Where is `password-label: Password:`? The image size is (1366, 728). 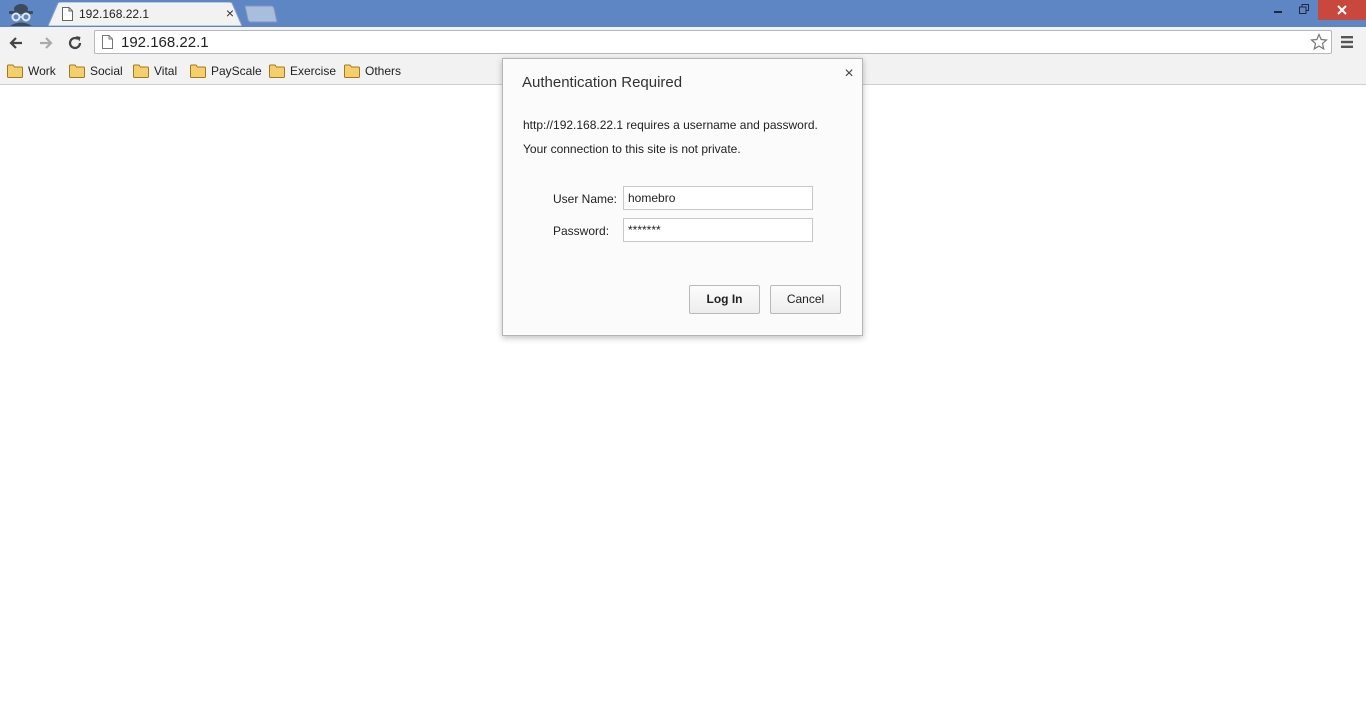 password-label: Password: is located at coordinates (581, 231).